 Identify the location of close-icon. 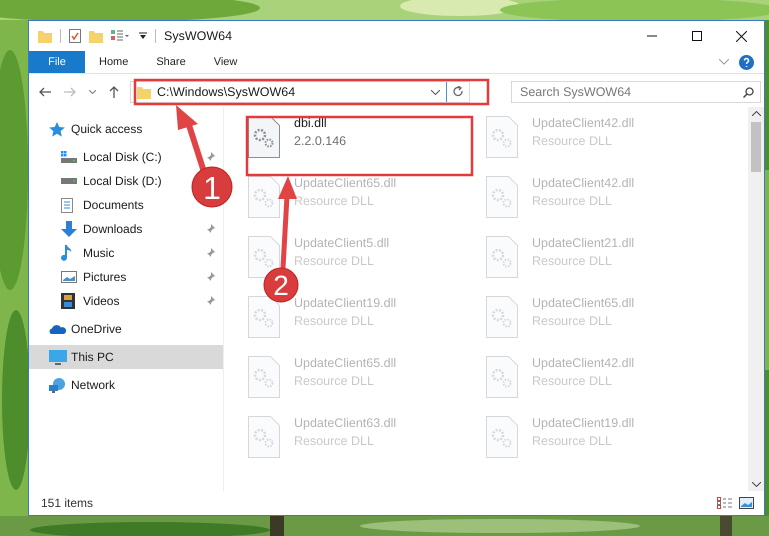
(741, 36).